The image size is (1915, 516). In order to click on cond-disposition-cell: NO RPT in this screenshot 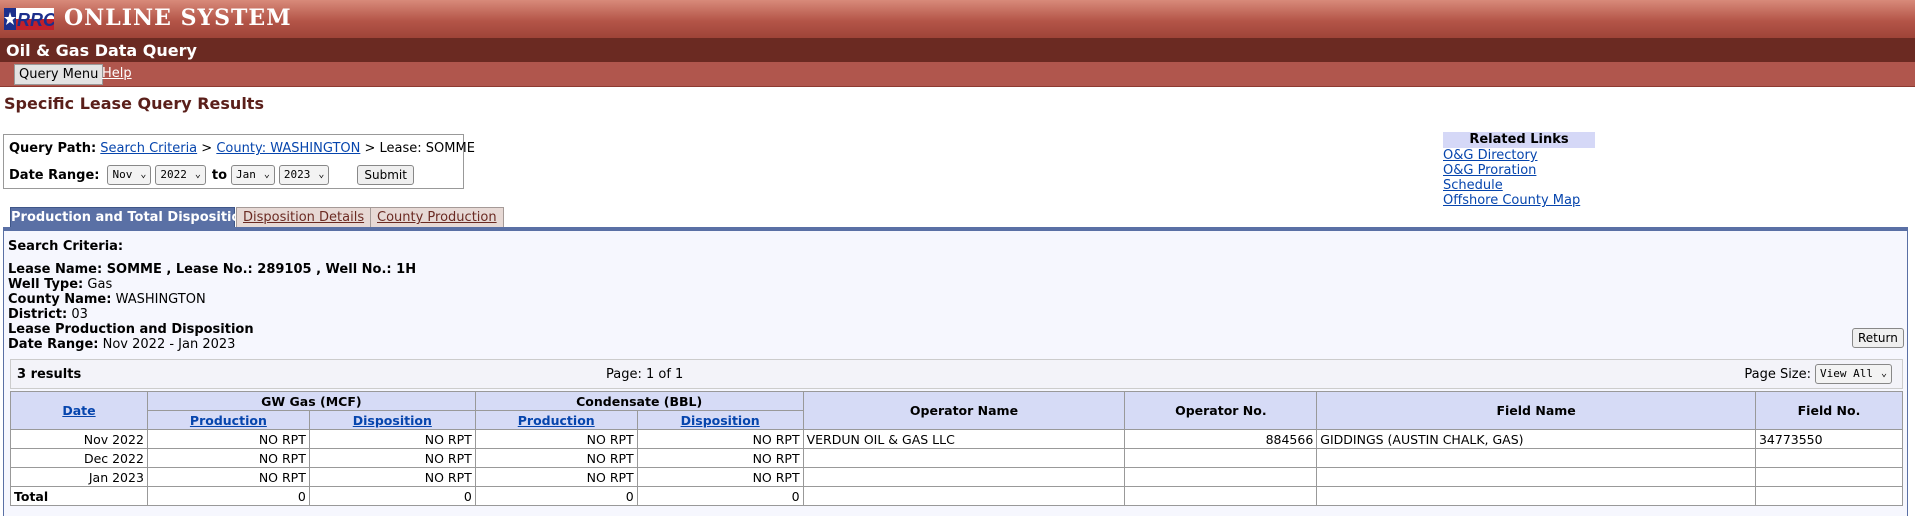, I will do `click(720, 458)`.